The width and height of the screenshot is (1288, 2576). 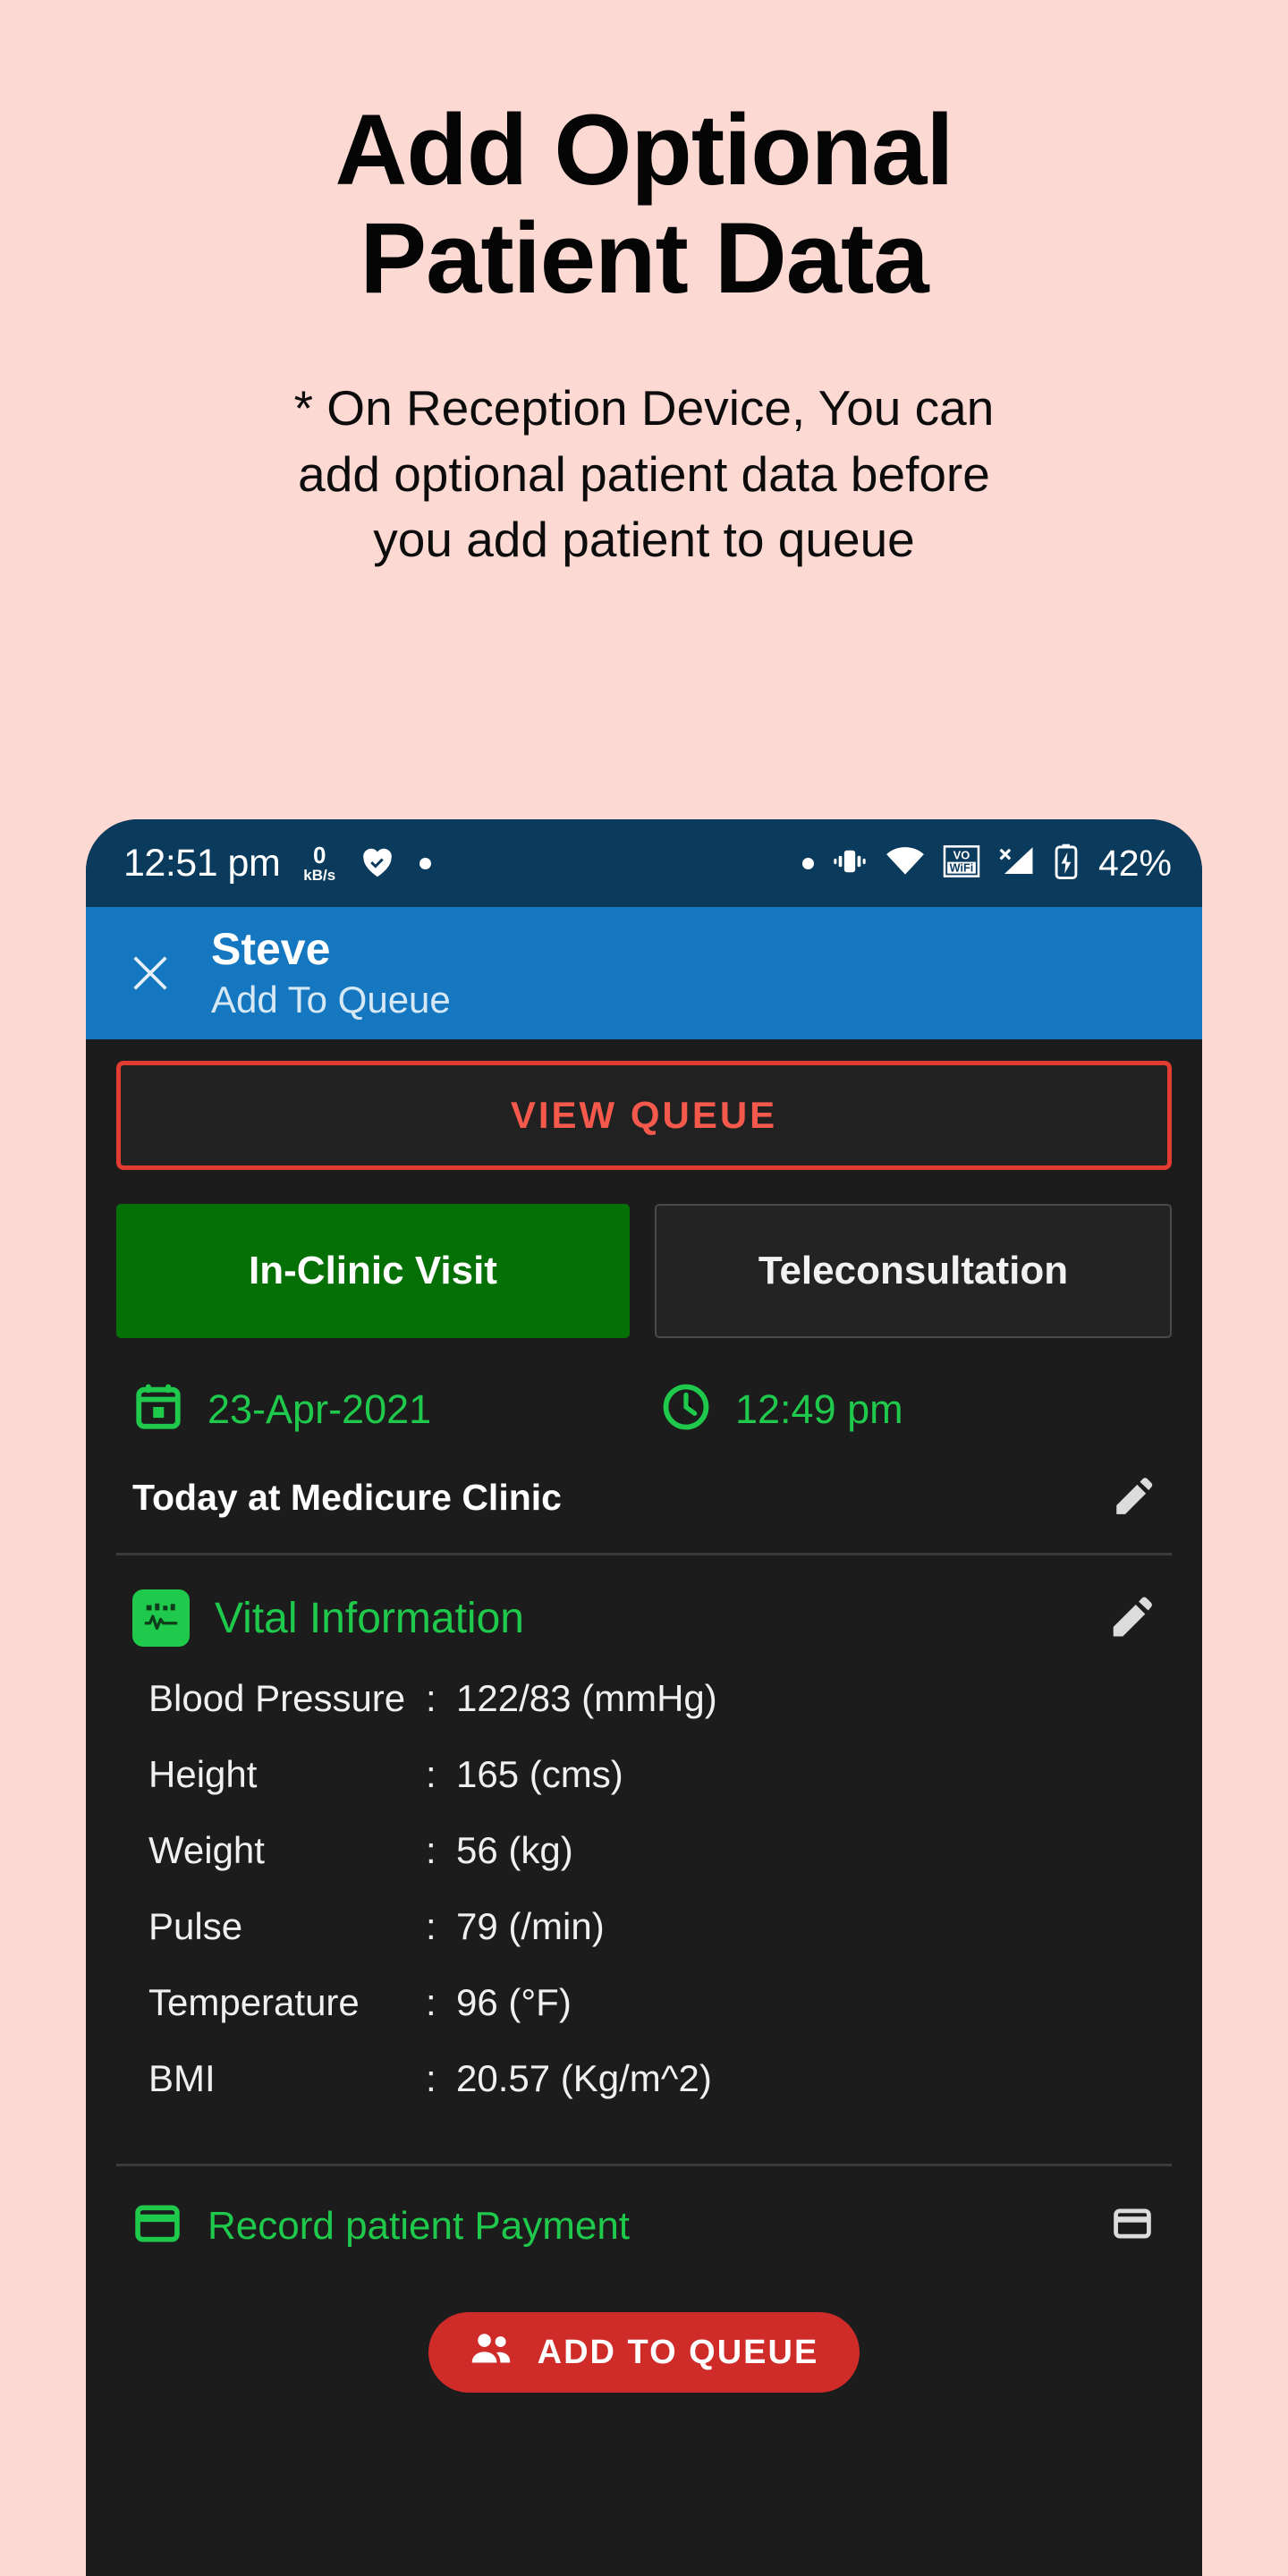 What do you see at coordinates (182, 2078) in the screenshot?
I see `vital-label: BMI` at bounding box center [182, 2078].